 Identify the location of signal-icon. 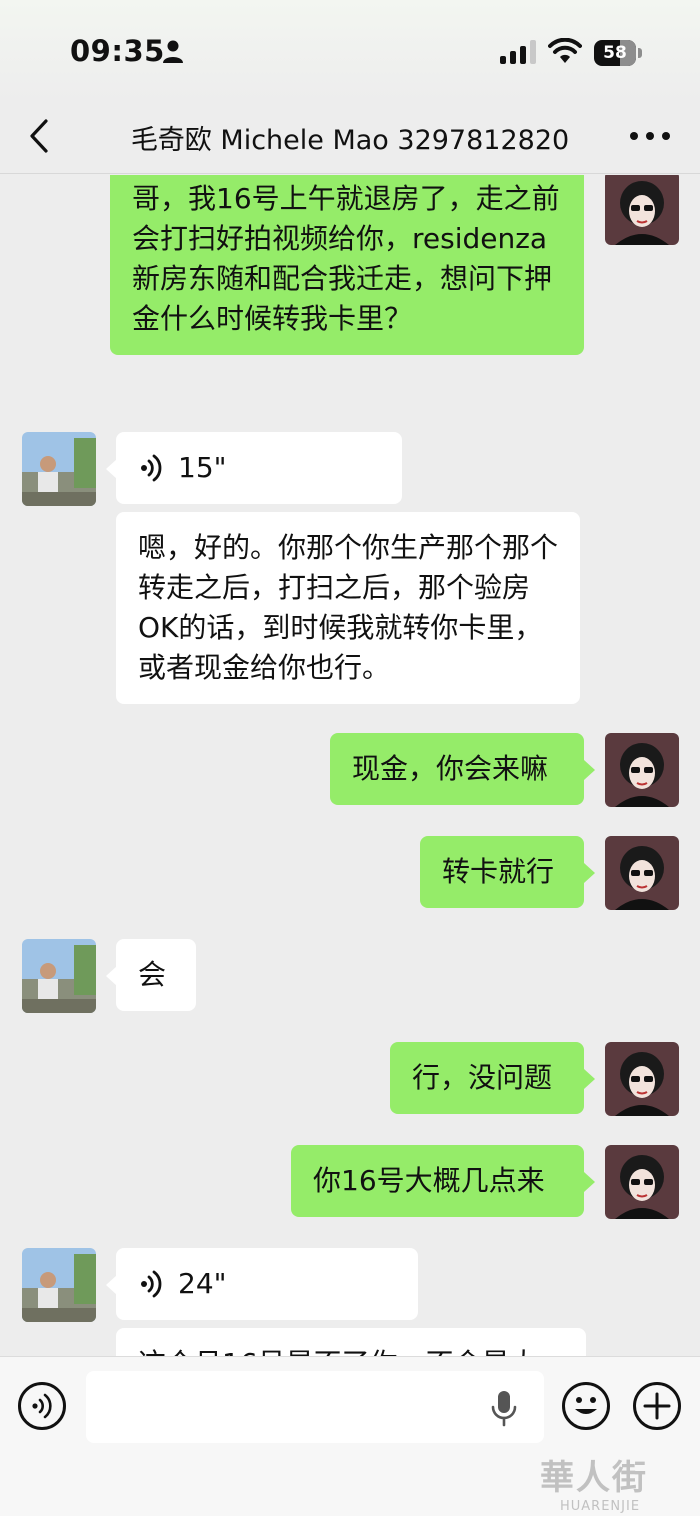
(518, 52).